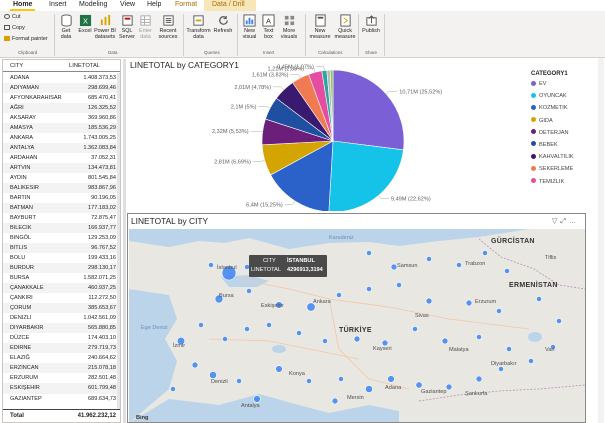 The height and width of the screenshot is (423, 605). What do you see at coordinates (228, 5) in the screenshot?
I see `tab-data-drill: Data / Drill` at bounding box center [228, 5].